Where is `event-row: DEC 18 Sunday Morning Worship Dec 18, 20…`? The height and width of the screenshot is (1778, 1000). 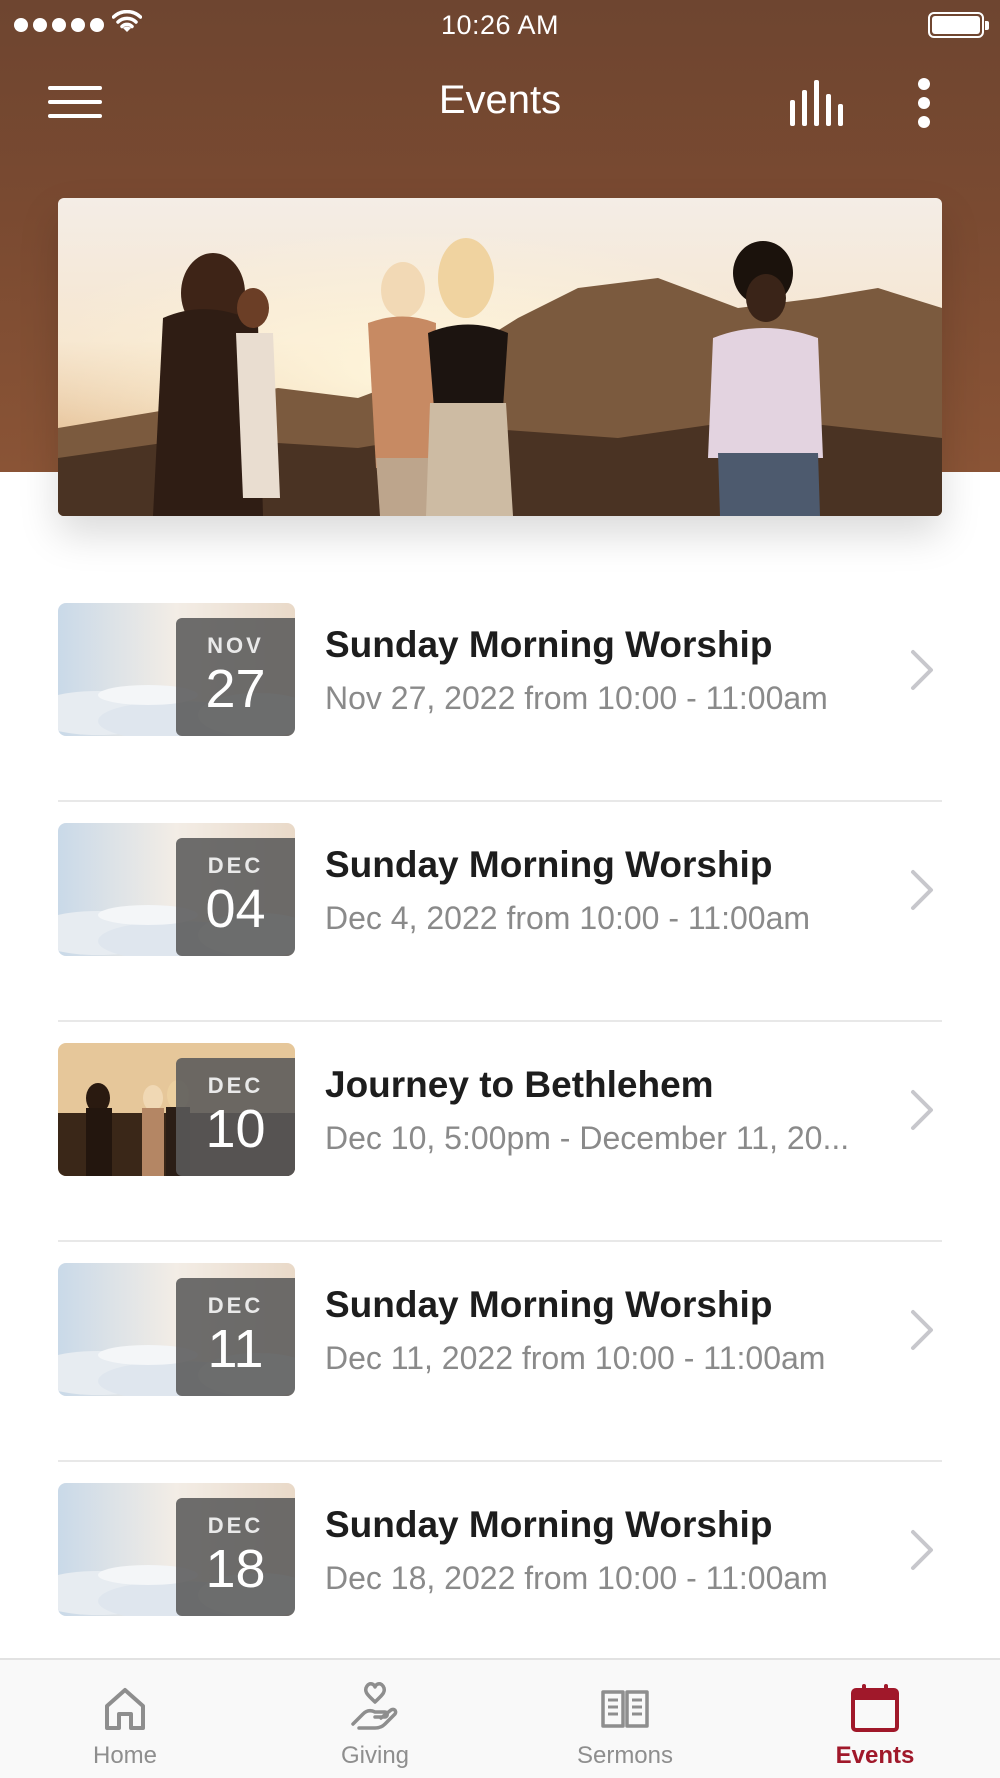 event-row: DEC 18 Sunday Morning Worship Dec 18, 20… is located at coordinates (500, 1572).